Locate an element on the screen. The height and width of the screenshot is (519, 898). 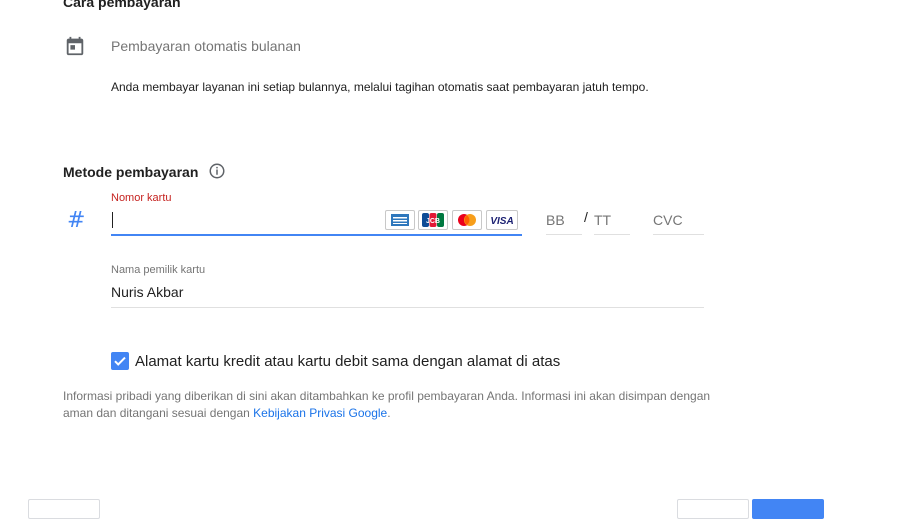
privacy-policy-link: Kebijakan Privasi Google is located at coordinates (320, 413).